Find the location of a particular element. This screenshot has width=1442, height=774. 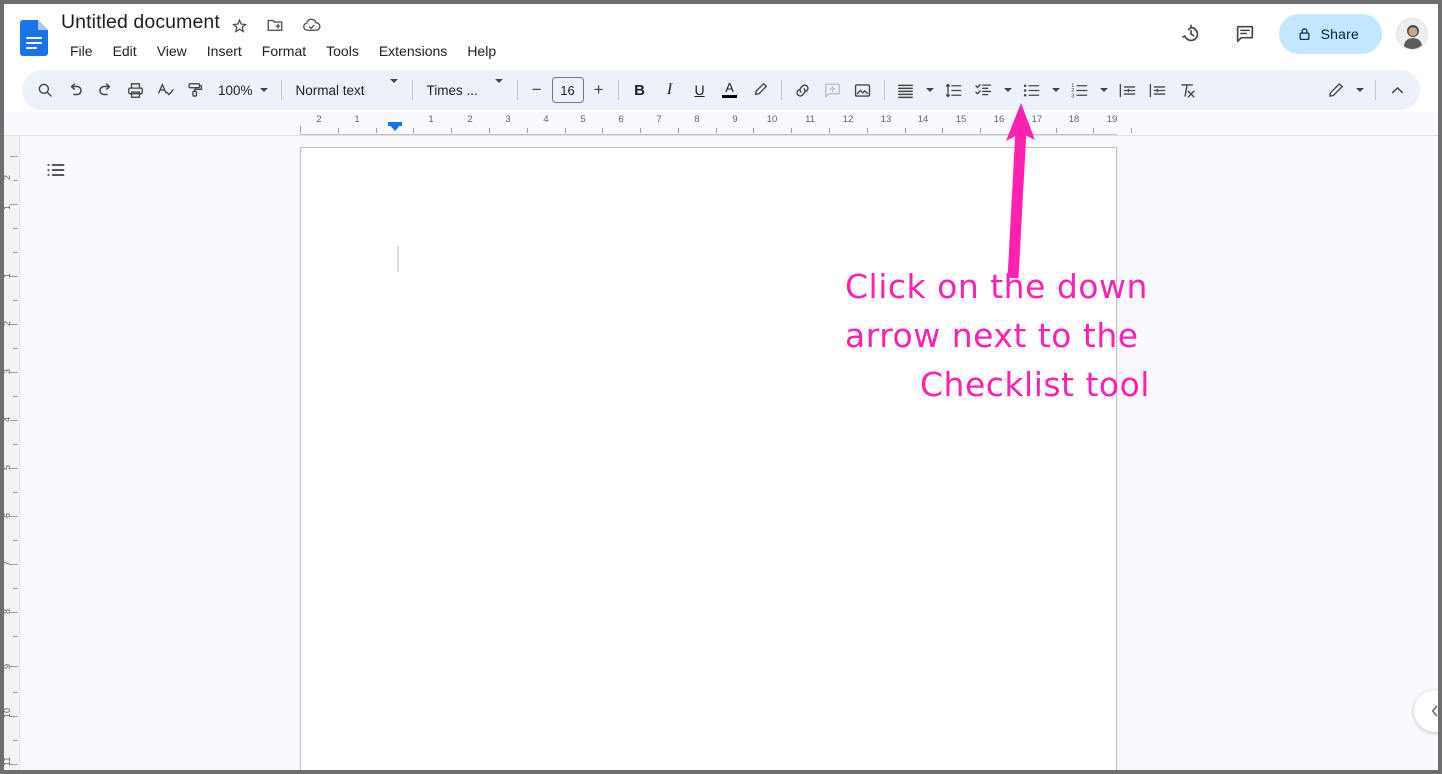

bulleted-list-icon is located at coordinates (1032, 90).